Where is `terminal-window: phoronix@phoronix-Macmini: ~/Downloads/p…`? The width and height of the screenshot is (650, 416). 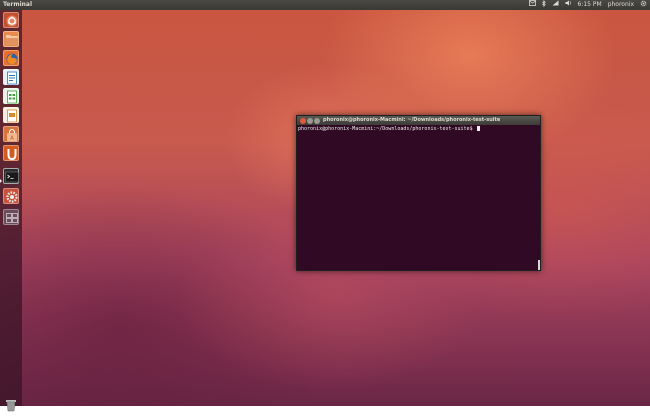
terminal-window: phoronix@phoronix-Macmini: ~/Downloads/p… is located at coordinates (418, 193).